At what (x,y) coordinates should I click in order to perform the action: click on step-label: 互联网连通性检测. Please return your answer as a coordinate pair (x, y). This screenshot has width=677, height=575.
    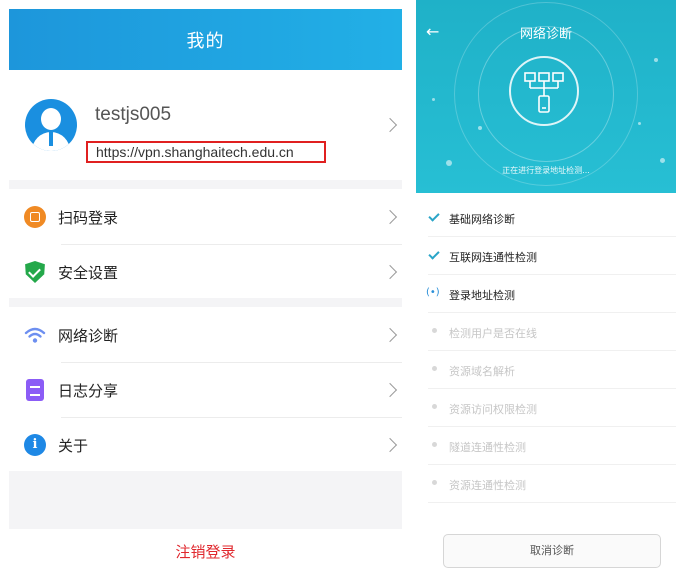
    Looking at the image, I should click on (493, 257).